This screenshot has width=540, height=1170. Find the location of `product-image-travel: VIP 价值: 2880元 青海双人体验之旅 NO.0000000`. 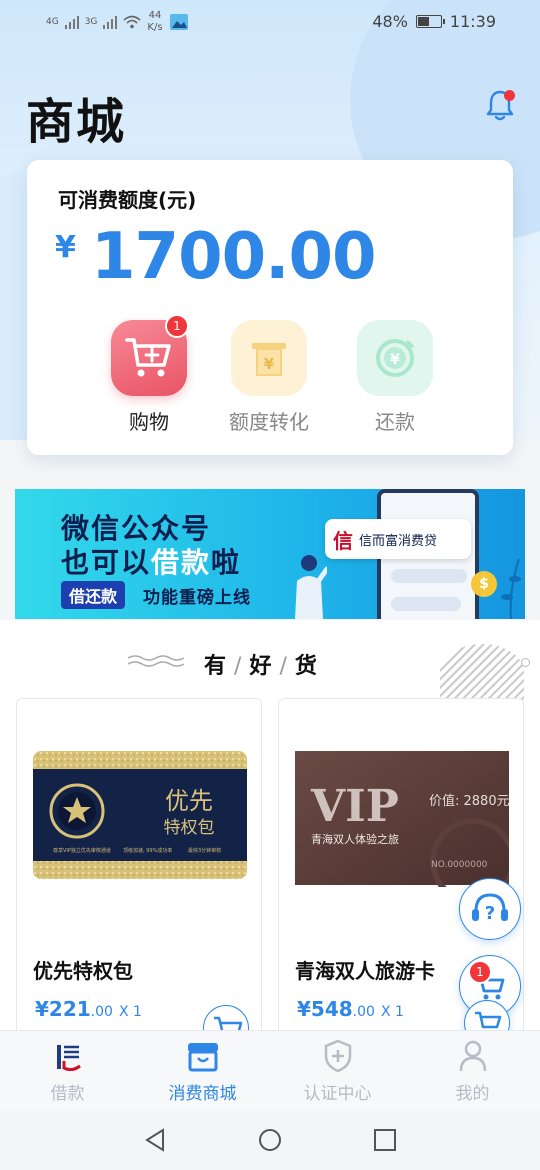

product-image-travel: VIP 价值: 2880元 青海双人体验之旅 NO.0000000 is located at coordinates (405, 827).